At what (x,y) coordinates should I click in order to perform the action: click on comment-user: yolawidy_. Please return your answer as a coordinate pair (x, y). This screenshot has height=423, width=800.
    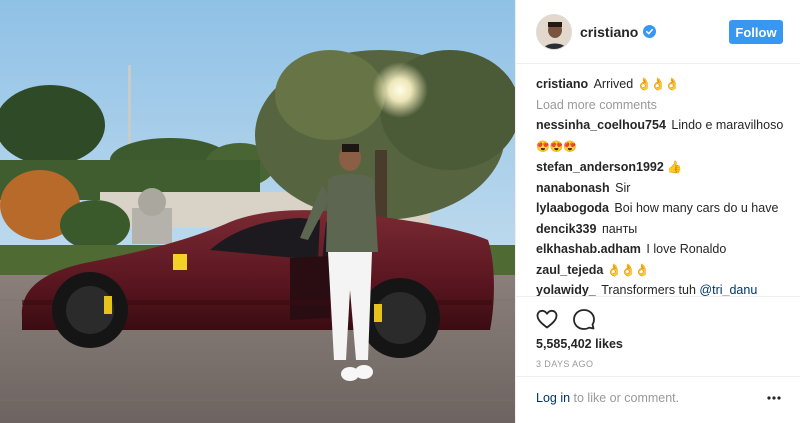
    Looking at the image, I should click on (566, 290).